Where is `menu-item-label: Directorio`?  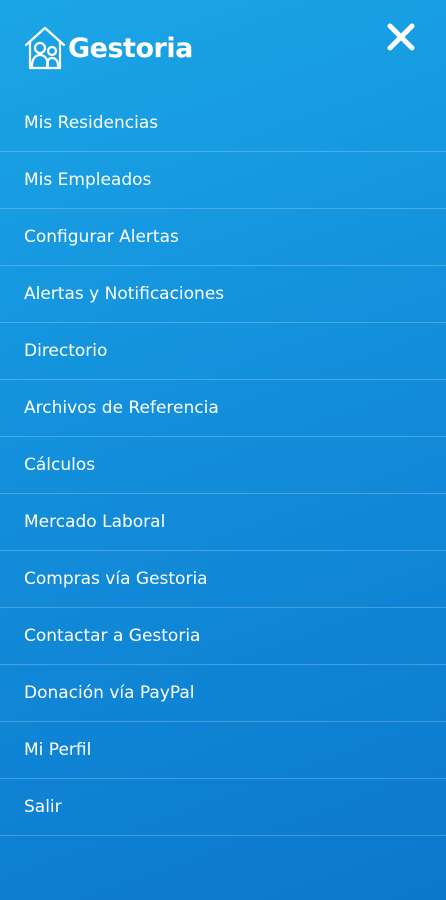 menu-item-label: Directorio is located at coordinates (66, 351).